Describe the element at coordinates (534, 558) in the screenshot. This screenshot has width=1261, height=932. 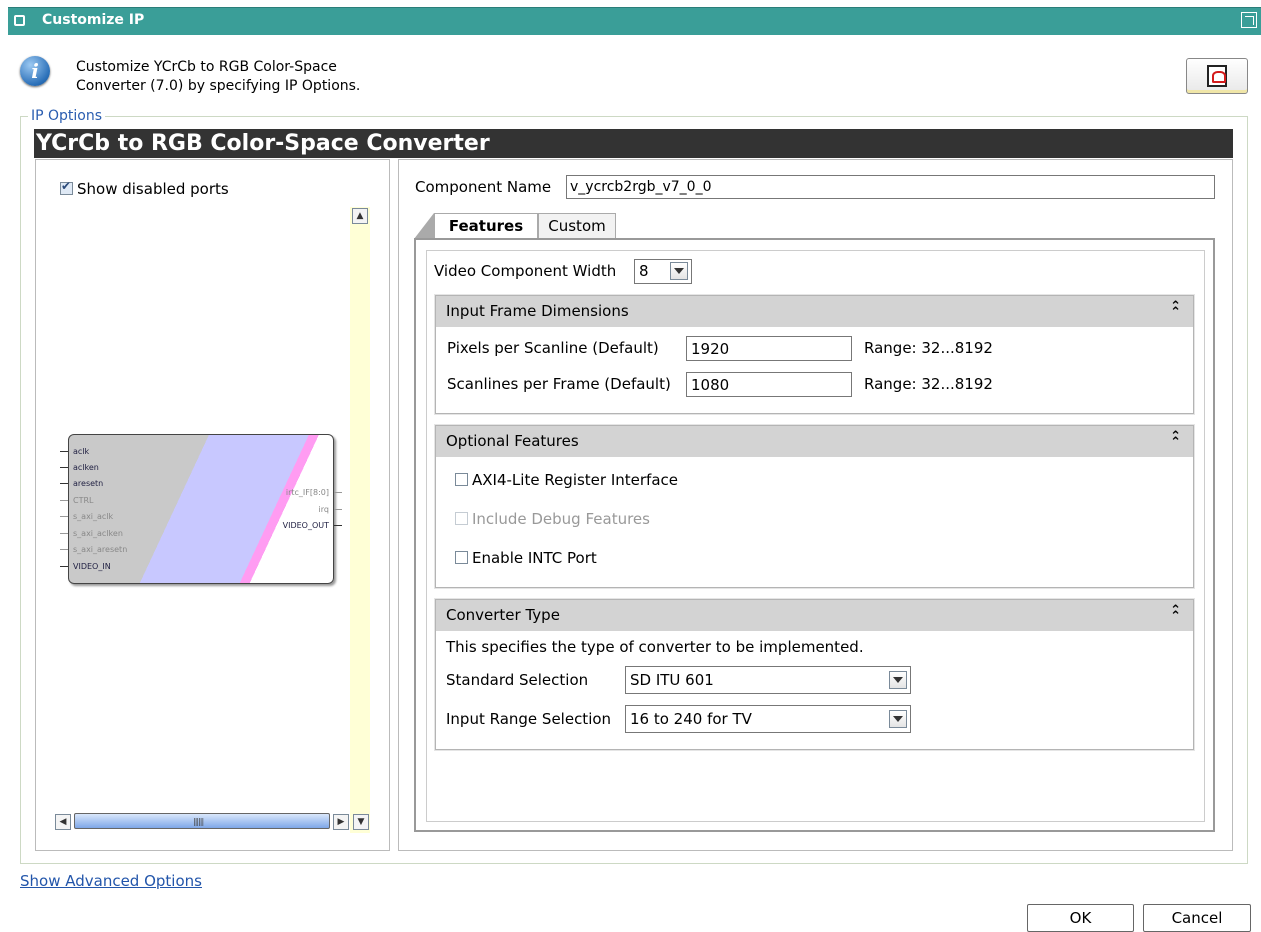
I see `enable-intc-label: Enable INTC Port` at that location.